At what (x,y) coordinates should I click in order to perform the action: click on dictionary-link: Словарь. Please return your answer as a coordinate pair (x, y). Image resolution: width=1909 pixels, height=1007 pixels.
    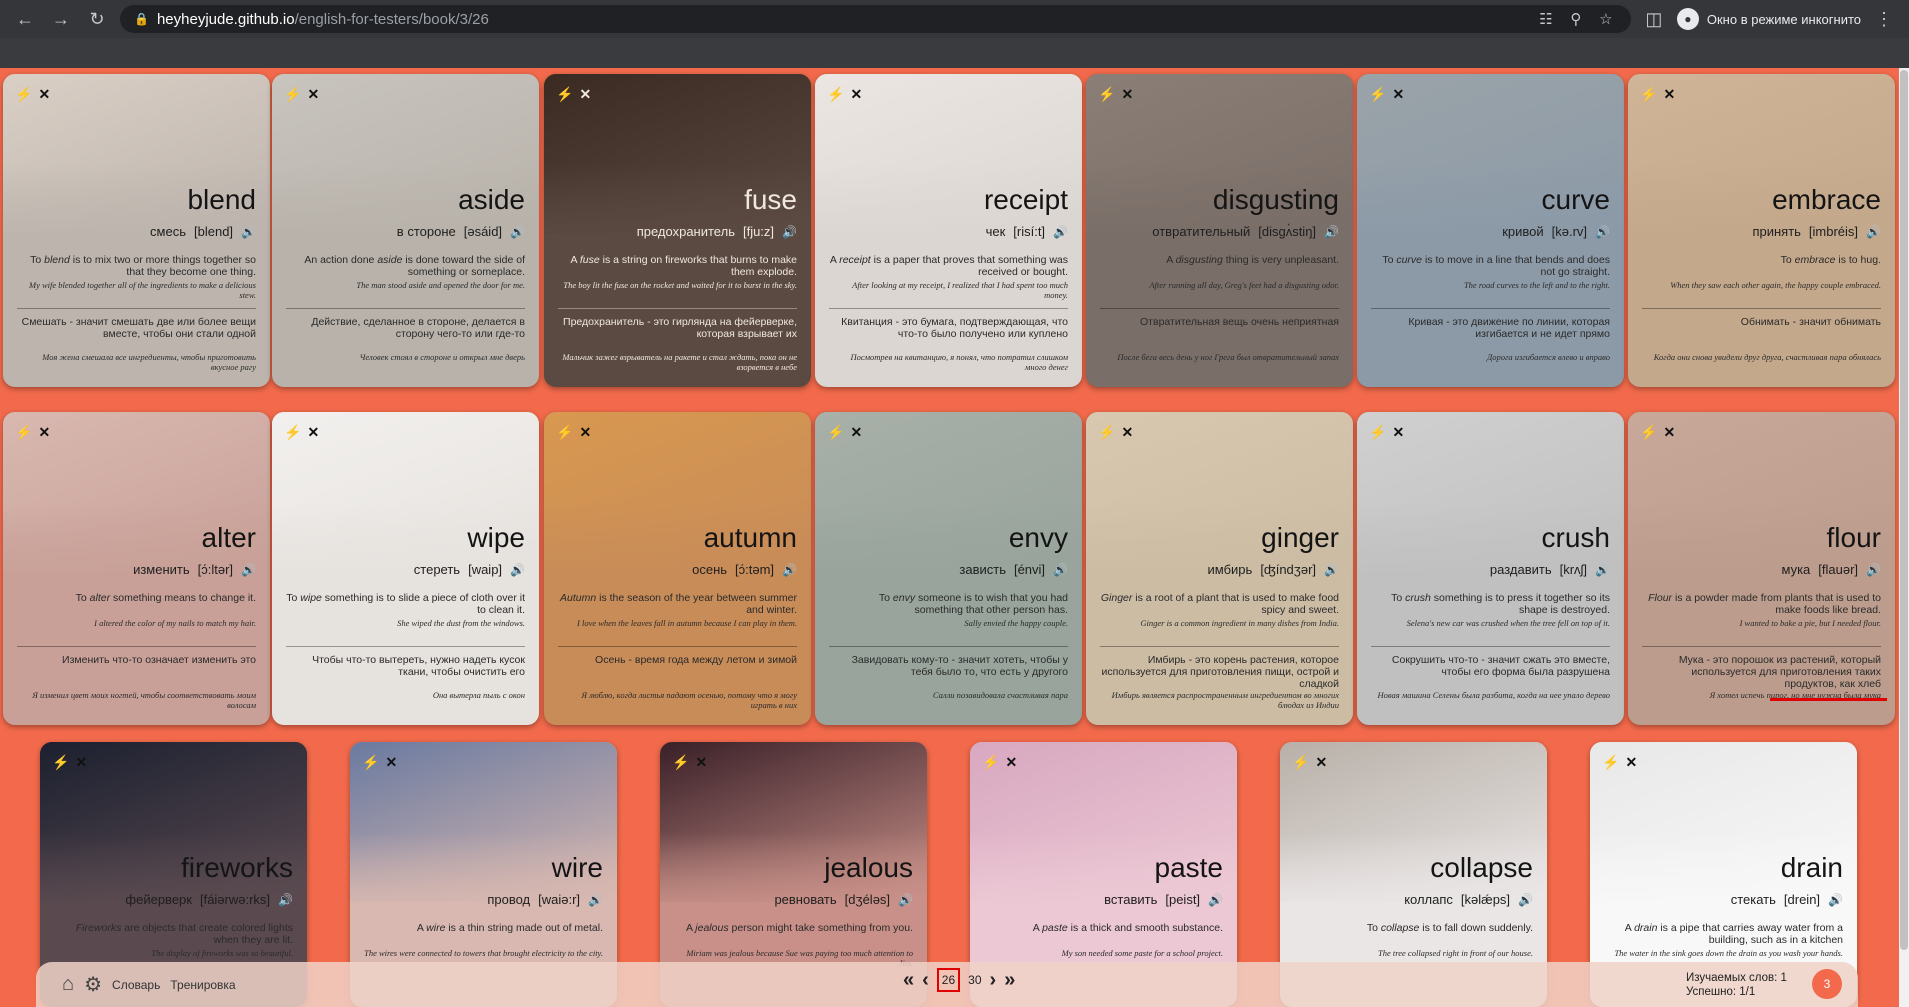
    Looking at the image, I should click on (136, 985).